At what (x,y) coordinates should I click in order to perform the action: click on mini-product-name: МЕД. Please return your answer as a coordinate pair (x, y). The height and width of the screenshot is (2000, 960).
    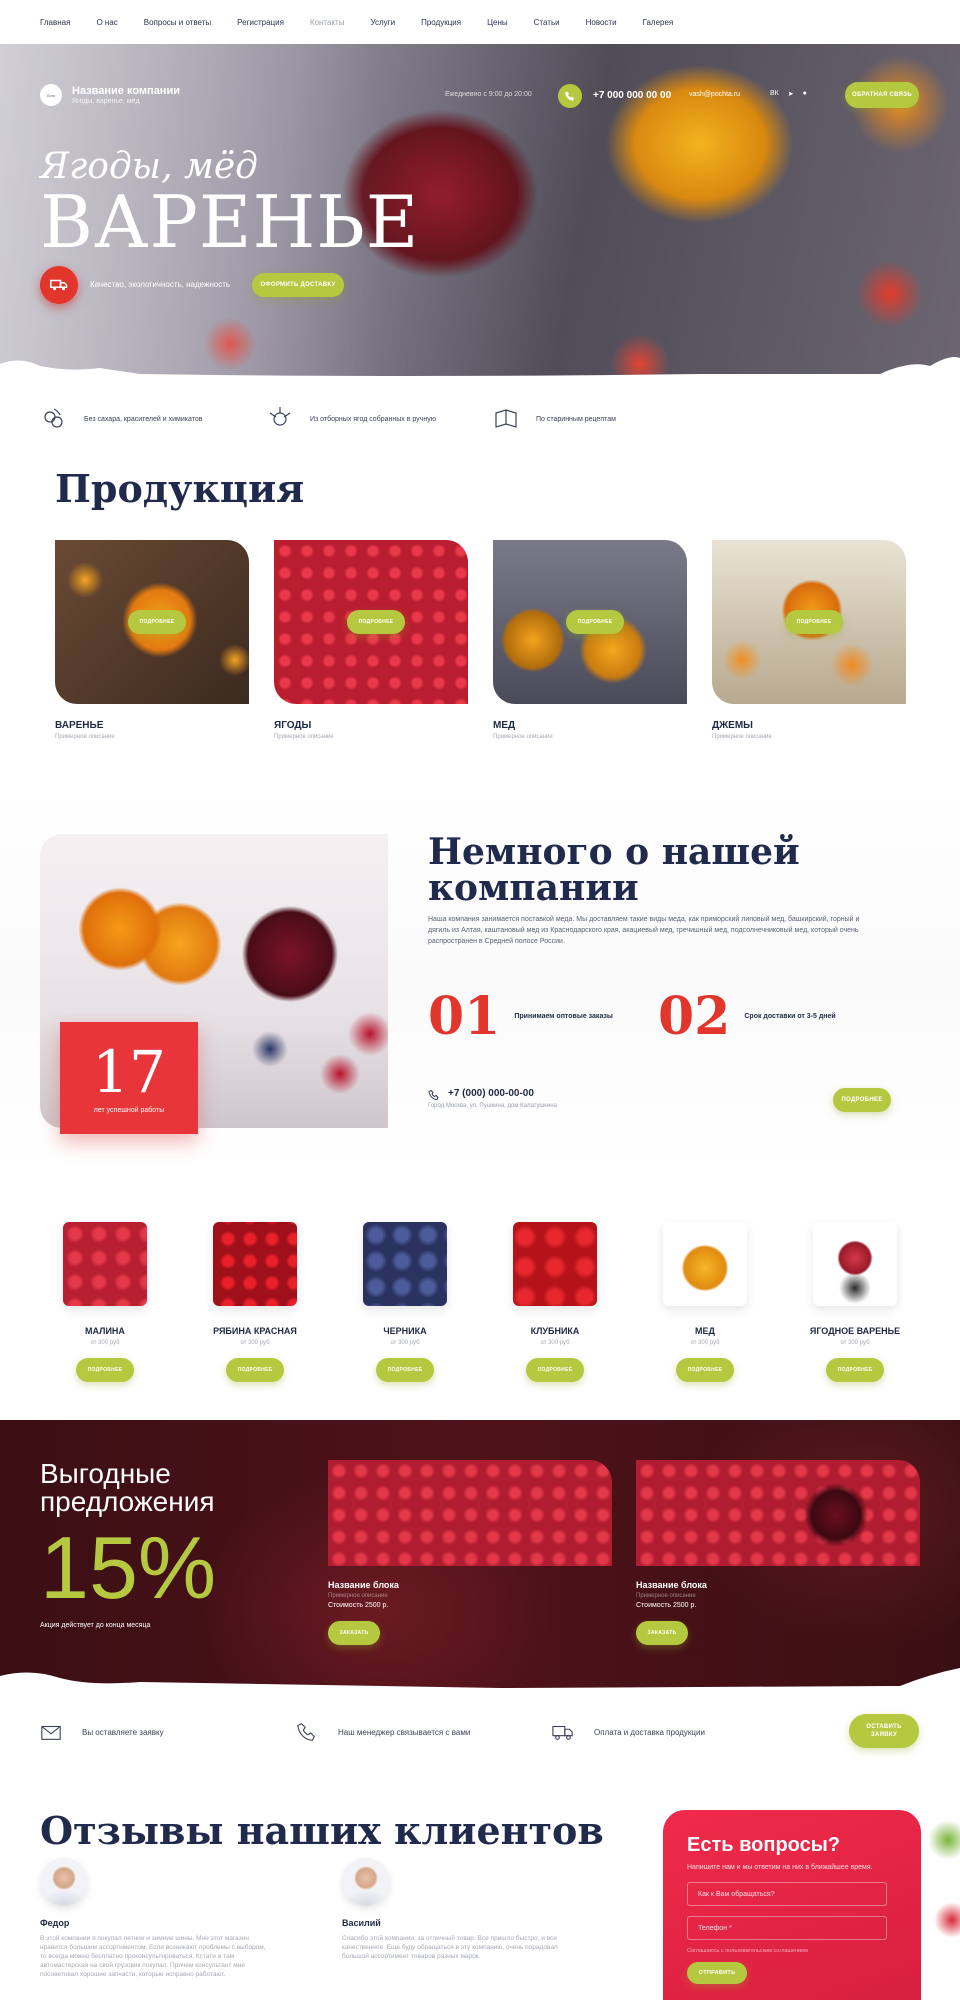
    Looking at the image, I should click on (705, 1331).